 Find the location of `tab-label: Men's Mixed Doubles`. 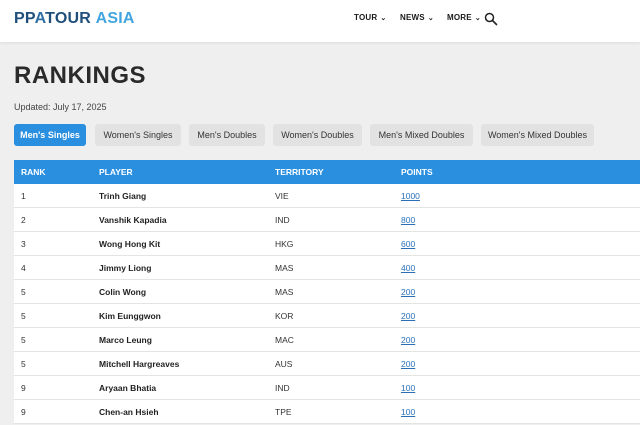

tab-label: Men's Mixed Doubles is located at coordinates (421, 135).